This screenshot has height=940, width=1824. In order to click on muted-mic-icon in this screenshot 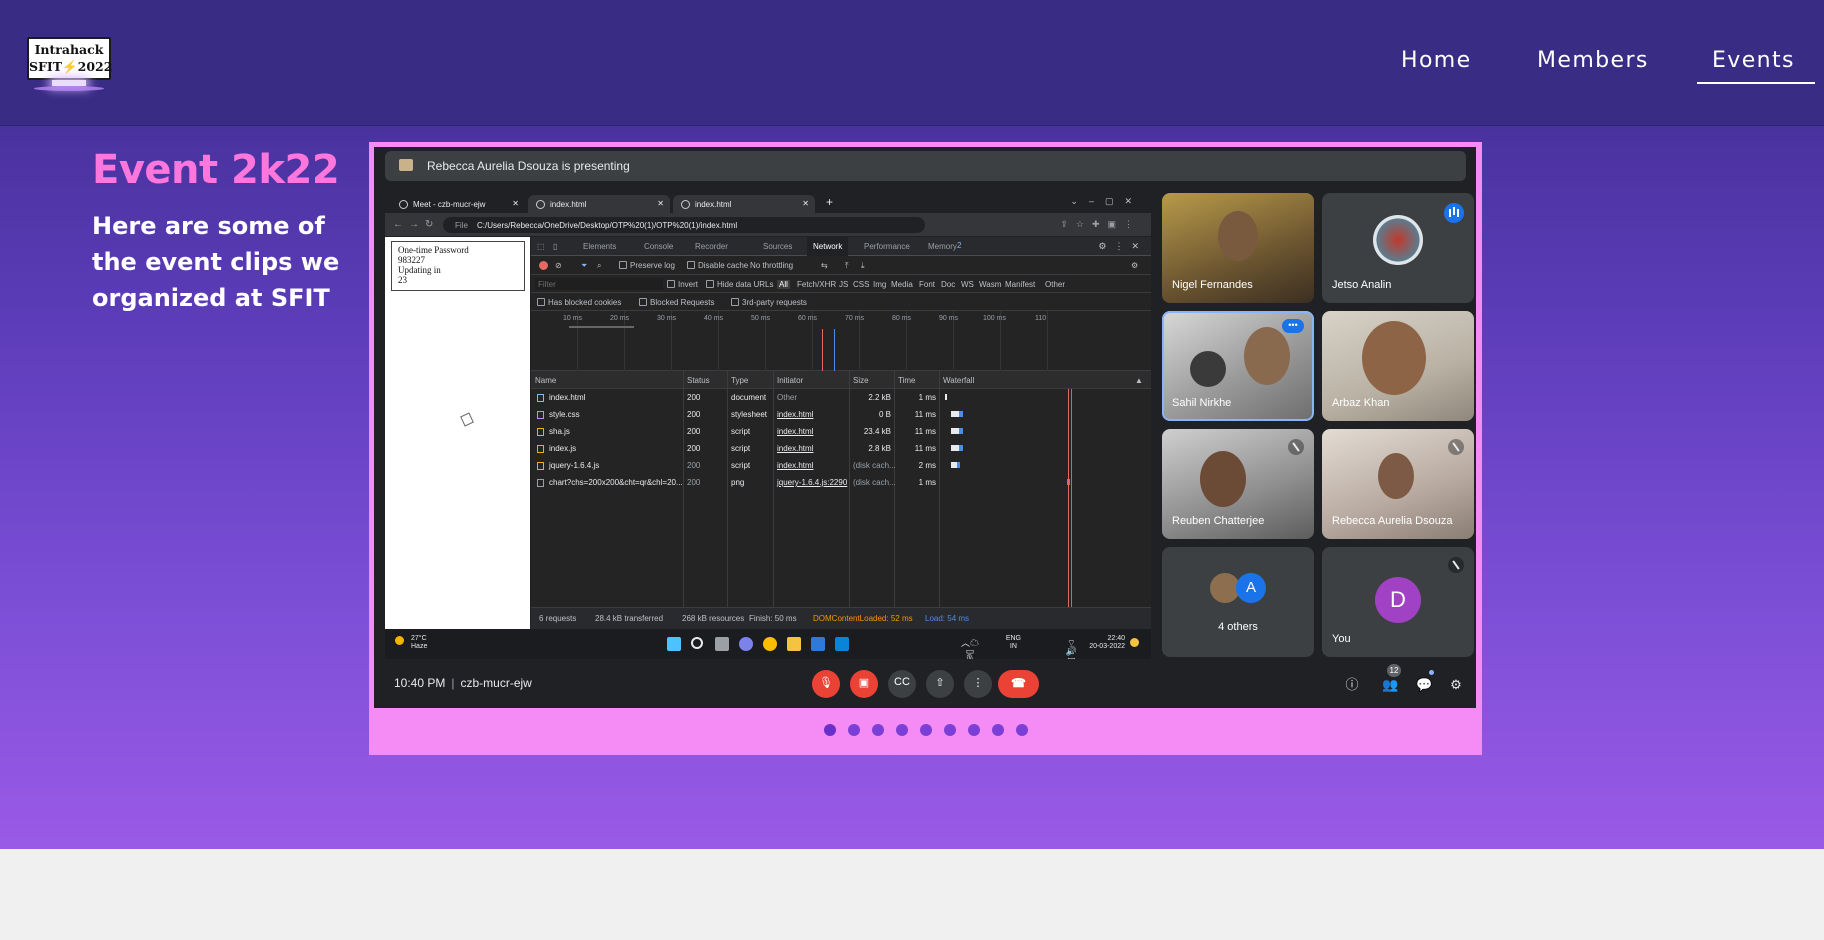, I will do `click(1456, 447)`.